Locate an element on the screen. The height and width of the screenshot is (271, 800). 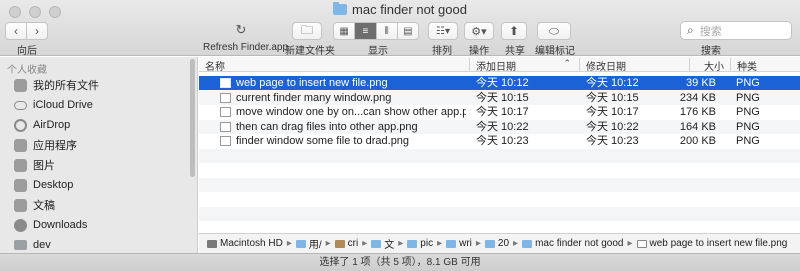
sidebar-item-pictures: 图片 is located at coordinates (102, 165).